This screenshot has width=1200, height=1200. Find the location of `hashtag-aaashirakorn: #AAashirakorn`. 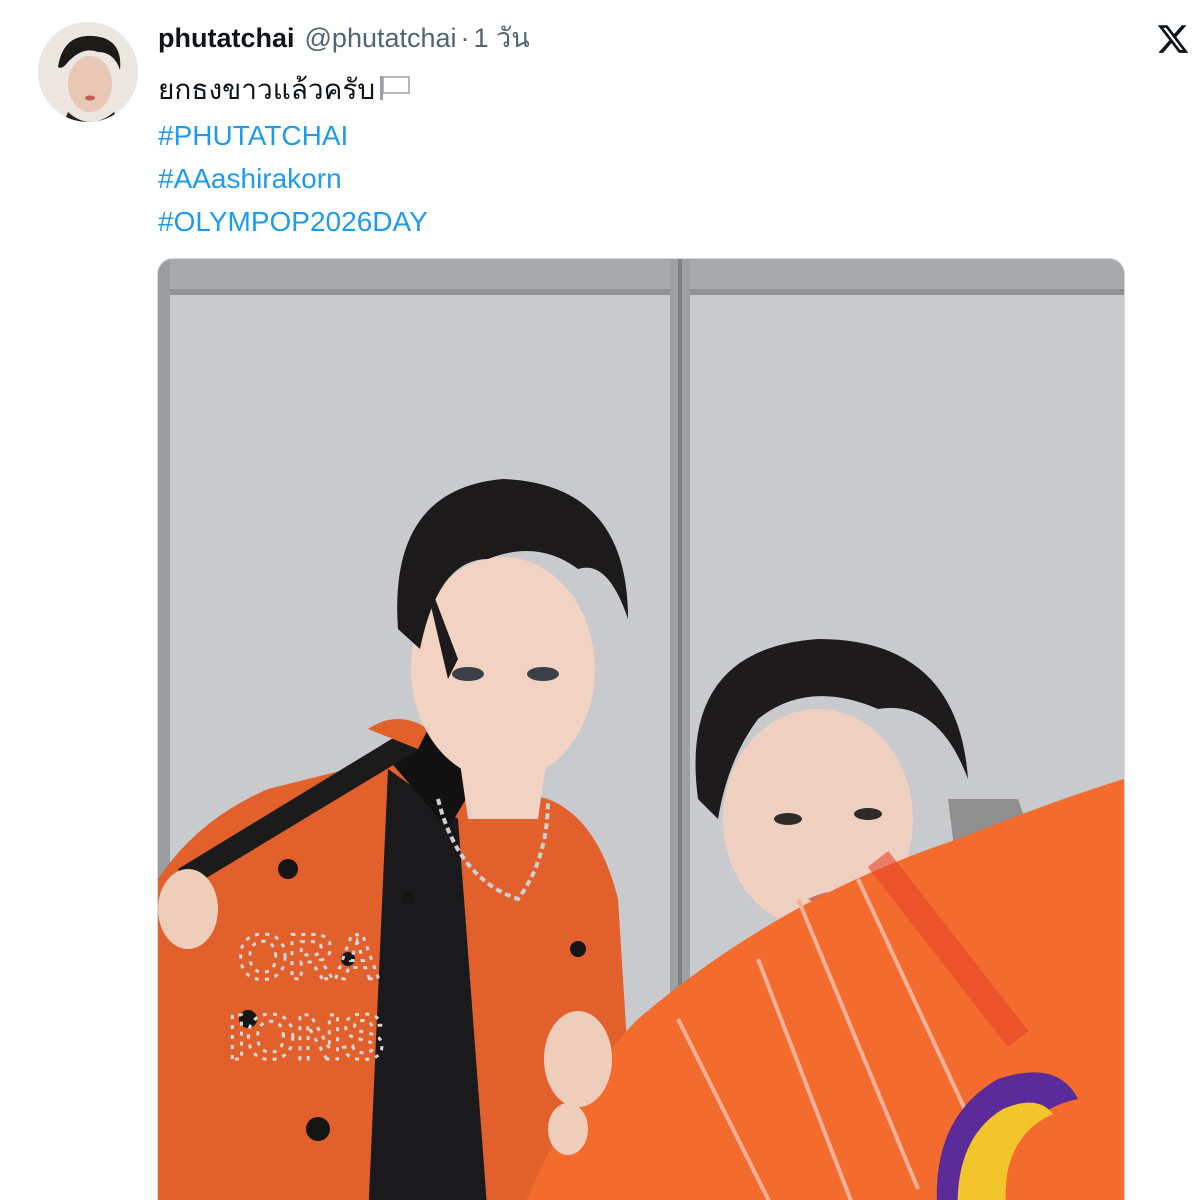

hashtag-aaashirakorn: #AAashirakorn is located at coordinates (648, 178).